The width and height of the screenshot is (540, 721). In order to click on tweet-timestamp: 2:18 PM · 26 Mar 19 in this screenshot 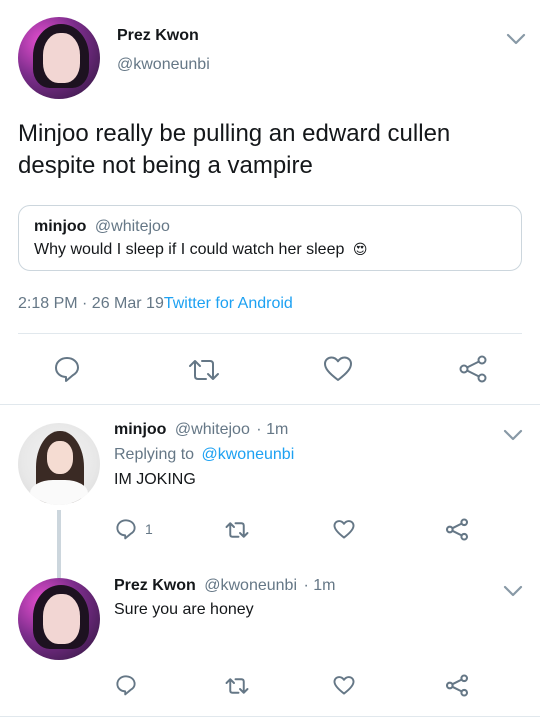, I will do `click(91, 303)`.